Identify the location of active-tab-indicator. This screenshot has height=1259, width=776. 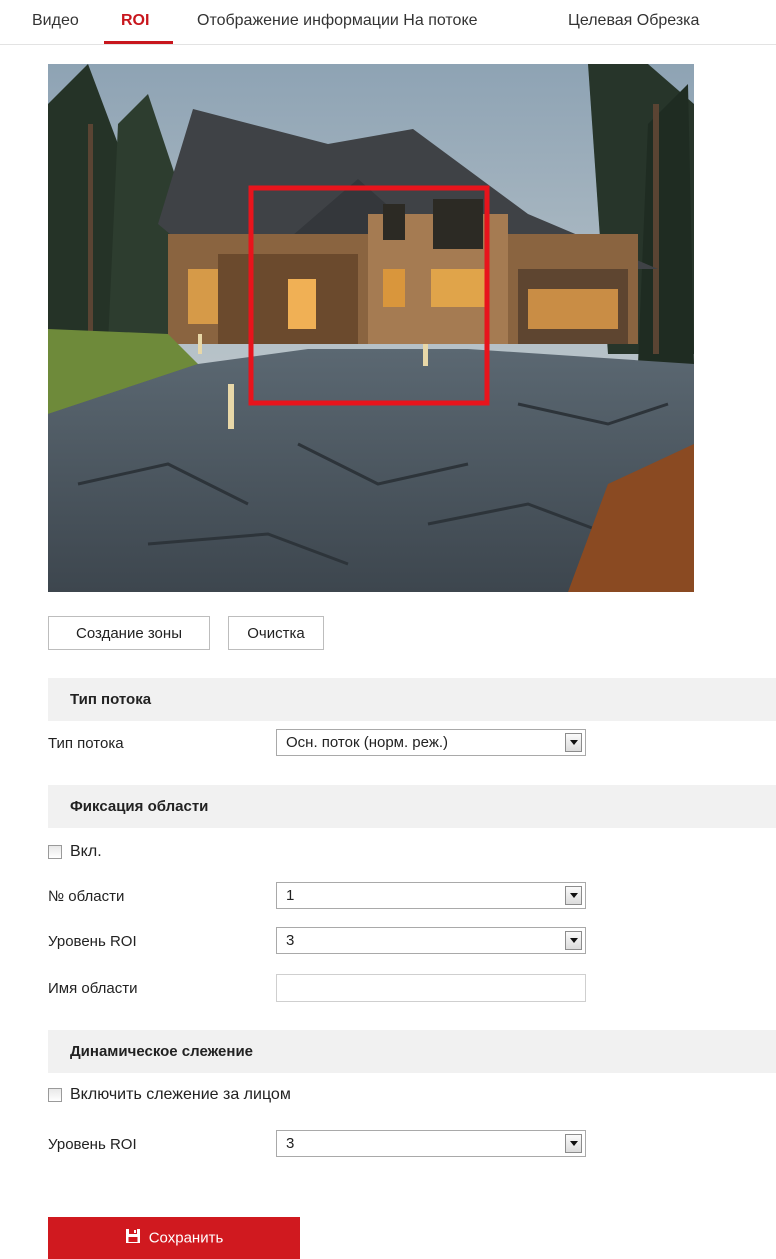
(138, 42).